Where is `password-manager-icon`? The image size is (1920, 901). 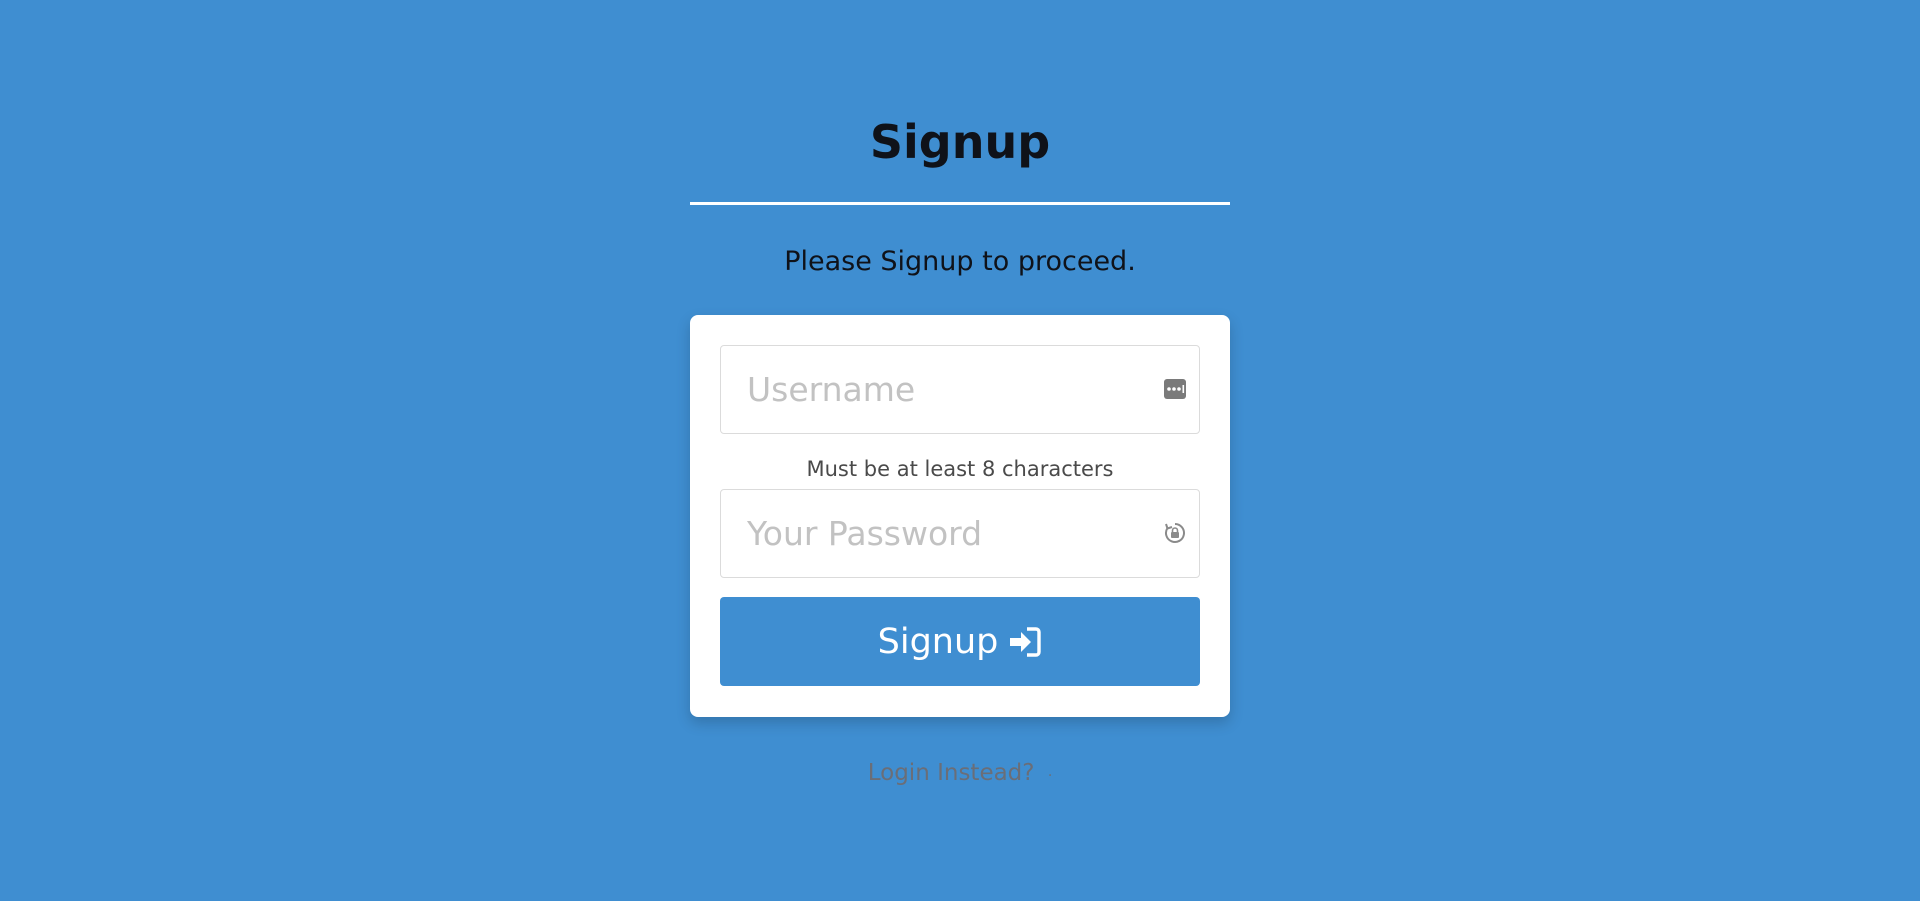 password-manager-icon is located at coordinates (1175, 389).